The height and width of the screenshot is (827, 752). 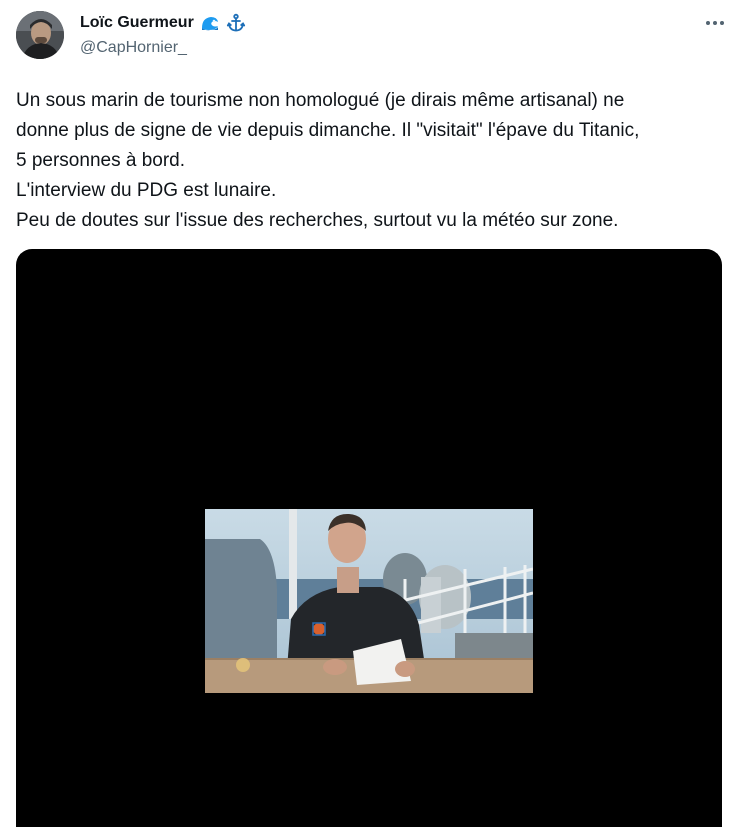 What do you see at coordinates (236, 23) in the screenshot?
I see `anchor-emoji-icon` at bounding box center [236, 23].